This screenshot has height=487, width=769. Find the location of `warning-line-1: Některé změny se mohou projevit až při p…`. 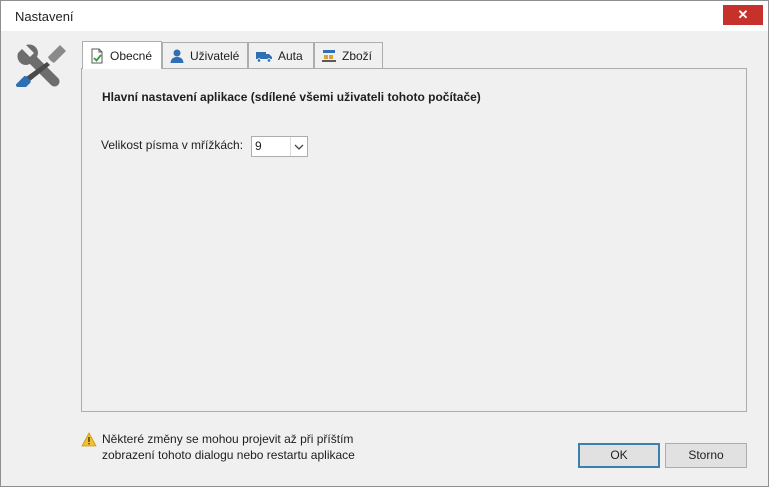

warning-line-1: Některé změny se mohou projevit až při p… is located at coordinates (228, 439).